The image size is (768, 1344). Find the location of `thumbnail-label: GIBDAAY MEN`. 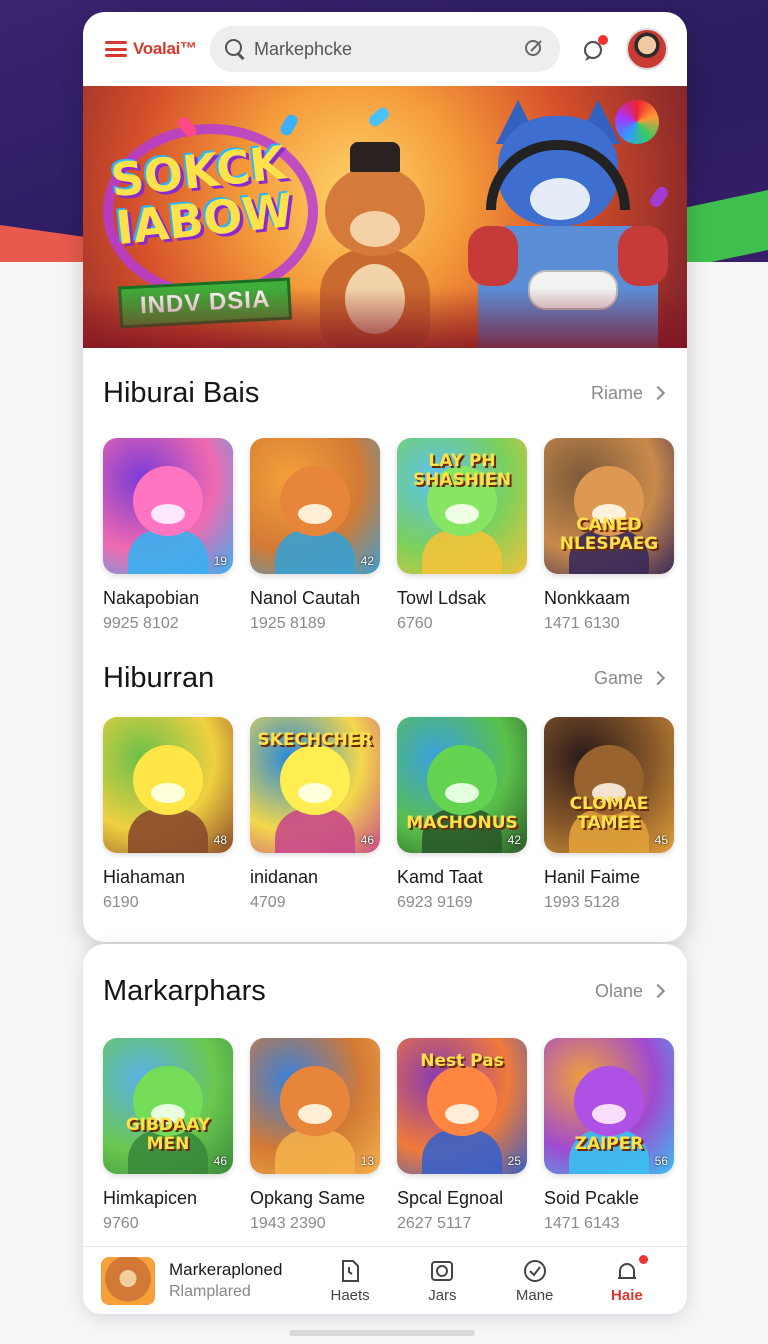

thumbnail-label: GIBDAAY MEN is located at coordinates (168, 1134).